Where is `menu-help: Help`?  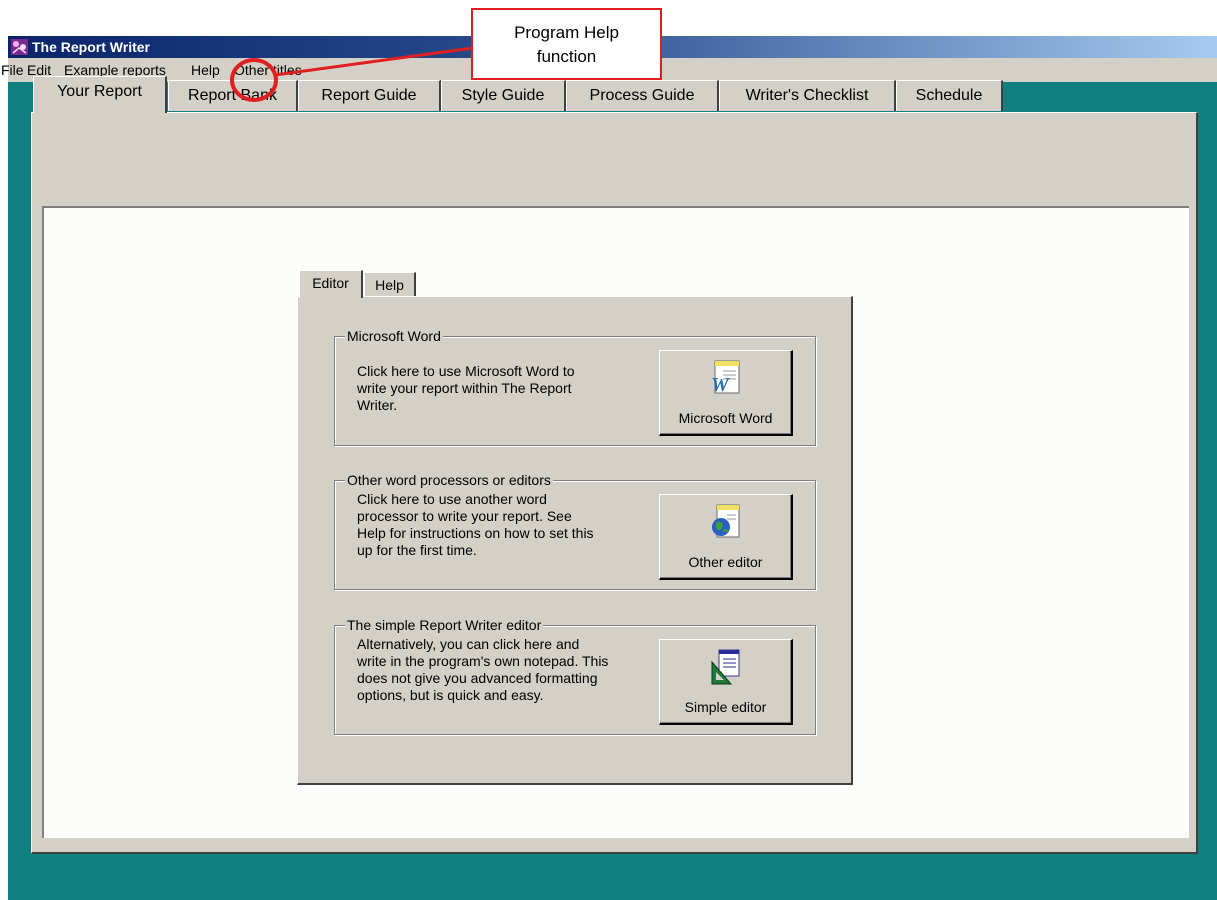 menu-help: Help is located at coordinates (205, 70).